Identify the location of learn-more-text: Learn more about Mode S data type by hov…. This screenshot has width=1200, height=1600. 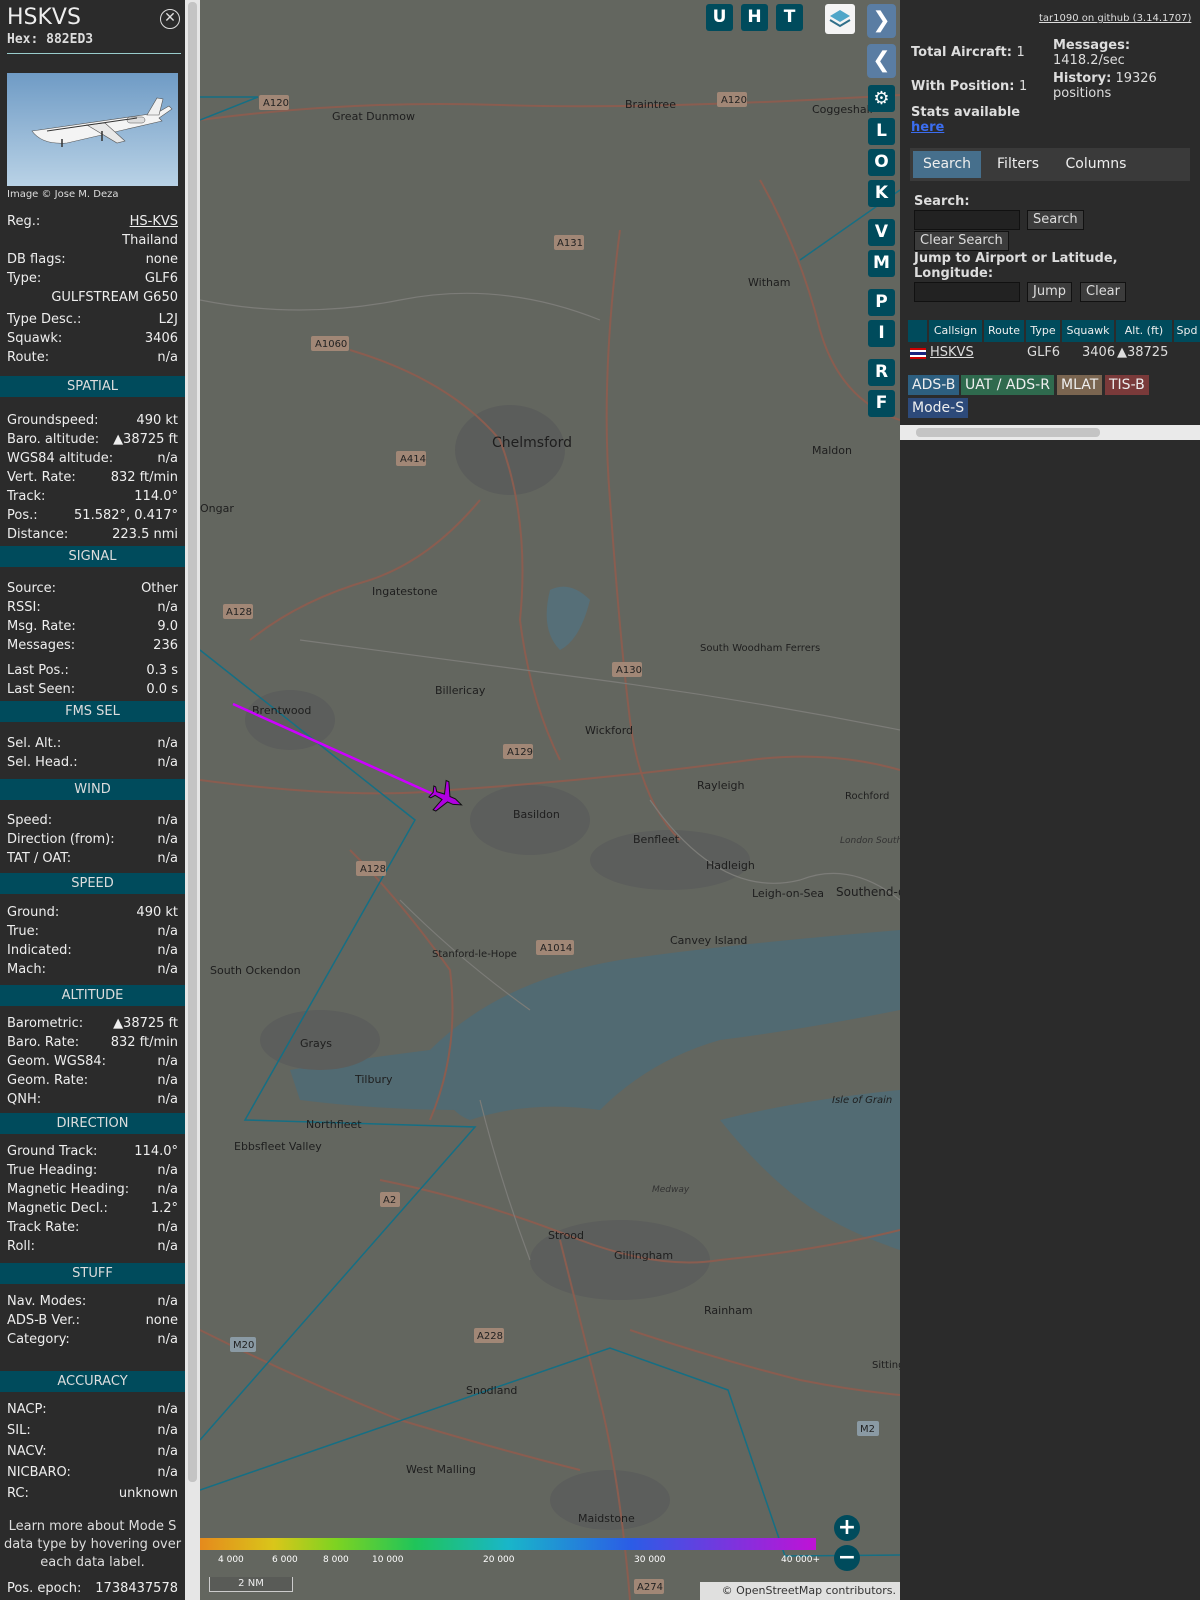
(92, 1544).